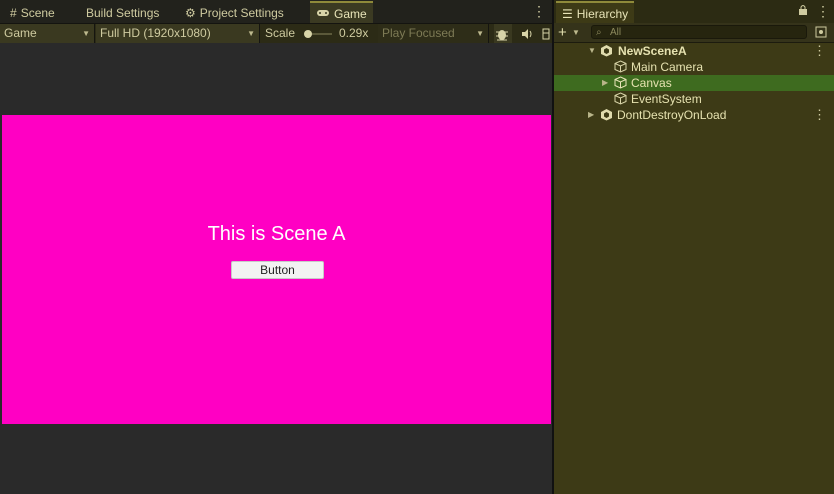 The image size is (834, 494). What do you see at coordinates (694, 67) in the screenshot?
I see `hierarchy-item-main-camera: Main Camera` at bounding box center [694, 67].